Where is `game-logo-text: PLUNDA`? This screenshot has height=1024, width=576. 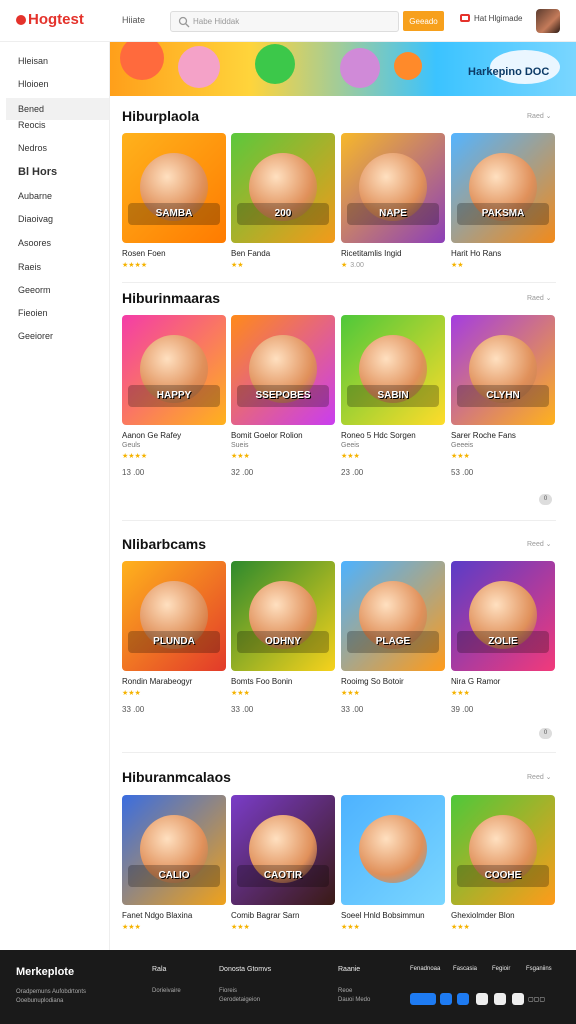
game-logo-text: PLUNDA is located at coordinates (174, 642).